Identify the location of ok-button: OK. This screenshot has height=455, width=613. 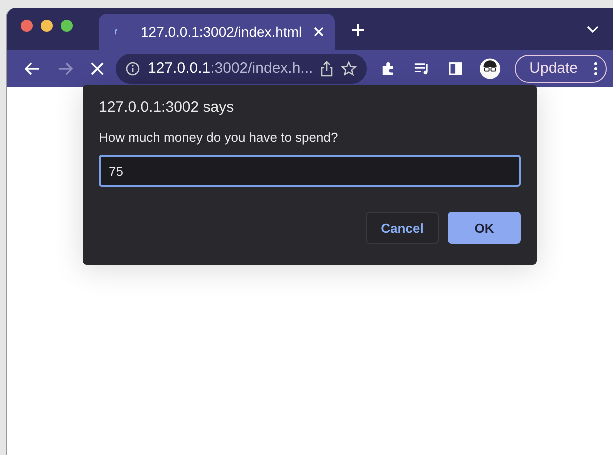
(484, 228).